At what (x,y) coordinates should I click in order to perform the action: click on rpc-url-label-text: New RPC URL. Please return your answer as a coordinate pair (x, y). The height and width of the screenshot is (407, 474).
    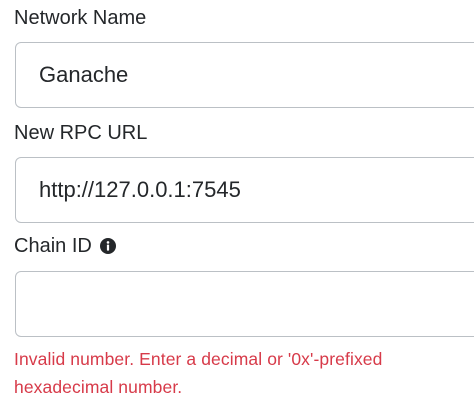
    Looking at the image, I should click on (81, 133).